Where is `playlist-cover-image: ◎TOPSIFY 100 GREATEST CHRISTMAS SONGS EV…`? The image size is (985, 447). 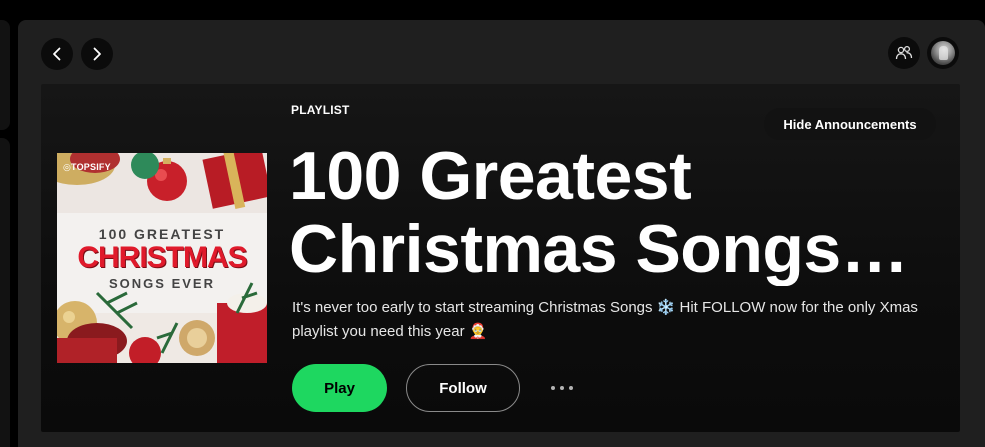 playlist-cover-image: ◎TOPSIFY 100 GREATEST CHRISTMAS SONGS EV… is located at coordinates (162, 258).